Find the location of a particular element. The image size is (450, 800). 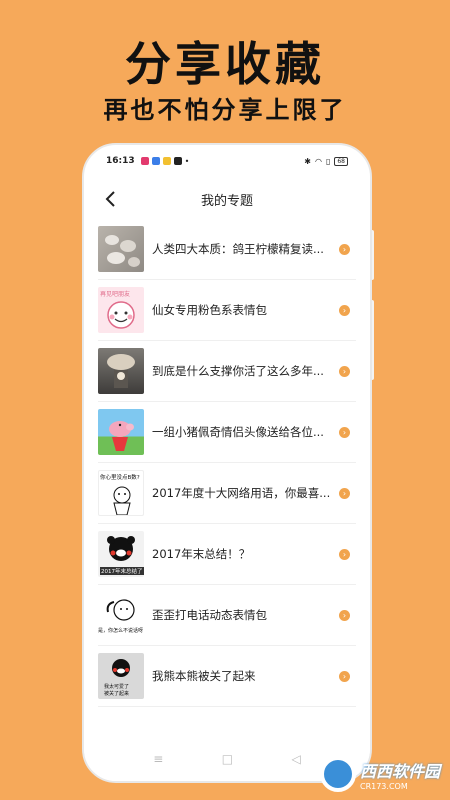

watermark-brand: 西西软件园 is located at coordinates (399, 771).